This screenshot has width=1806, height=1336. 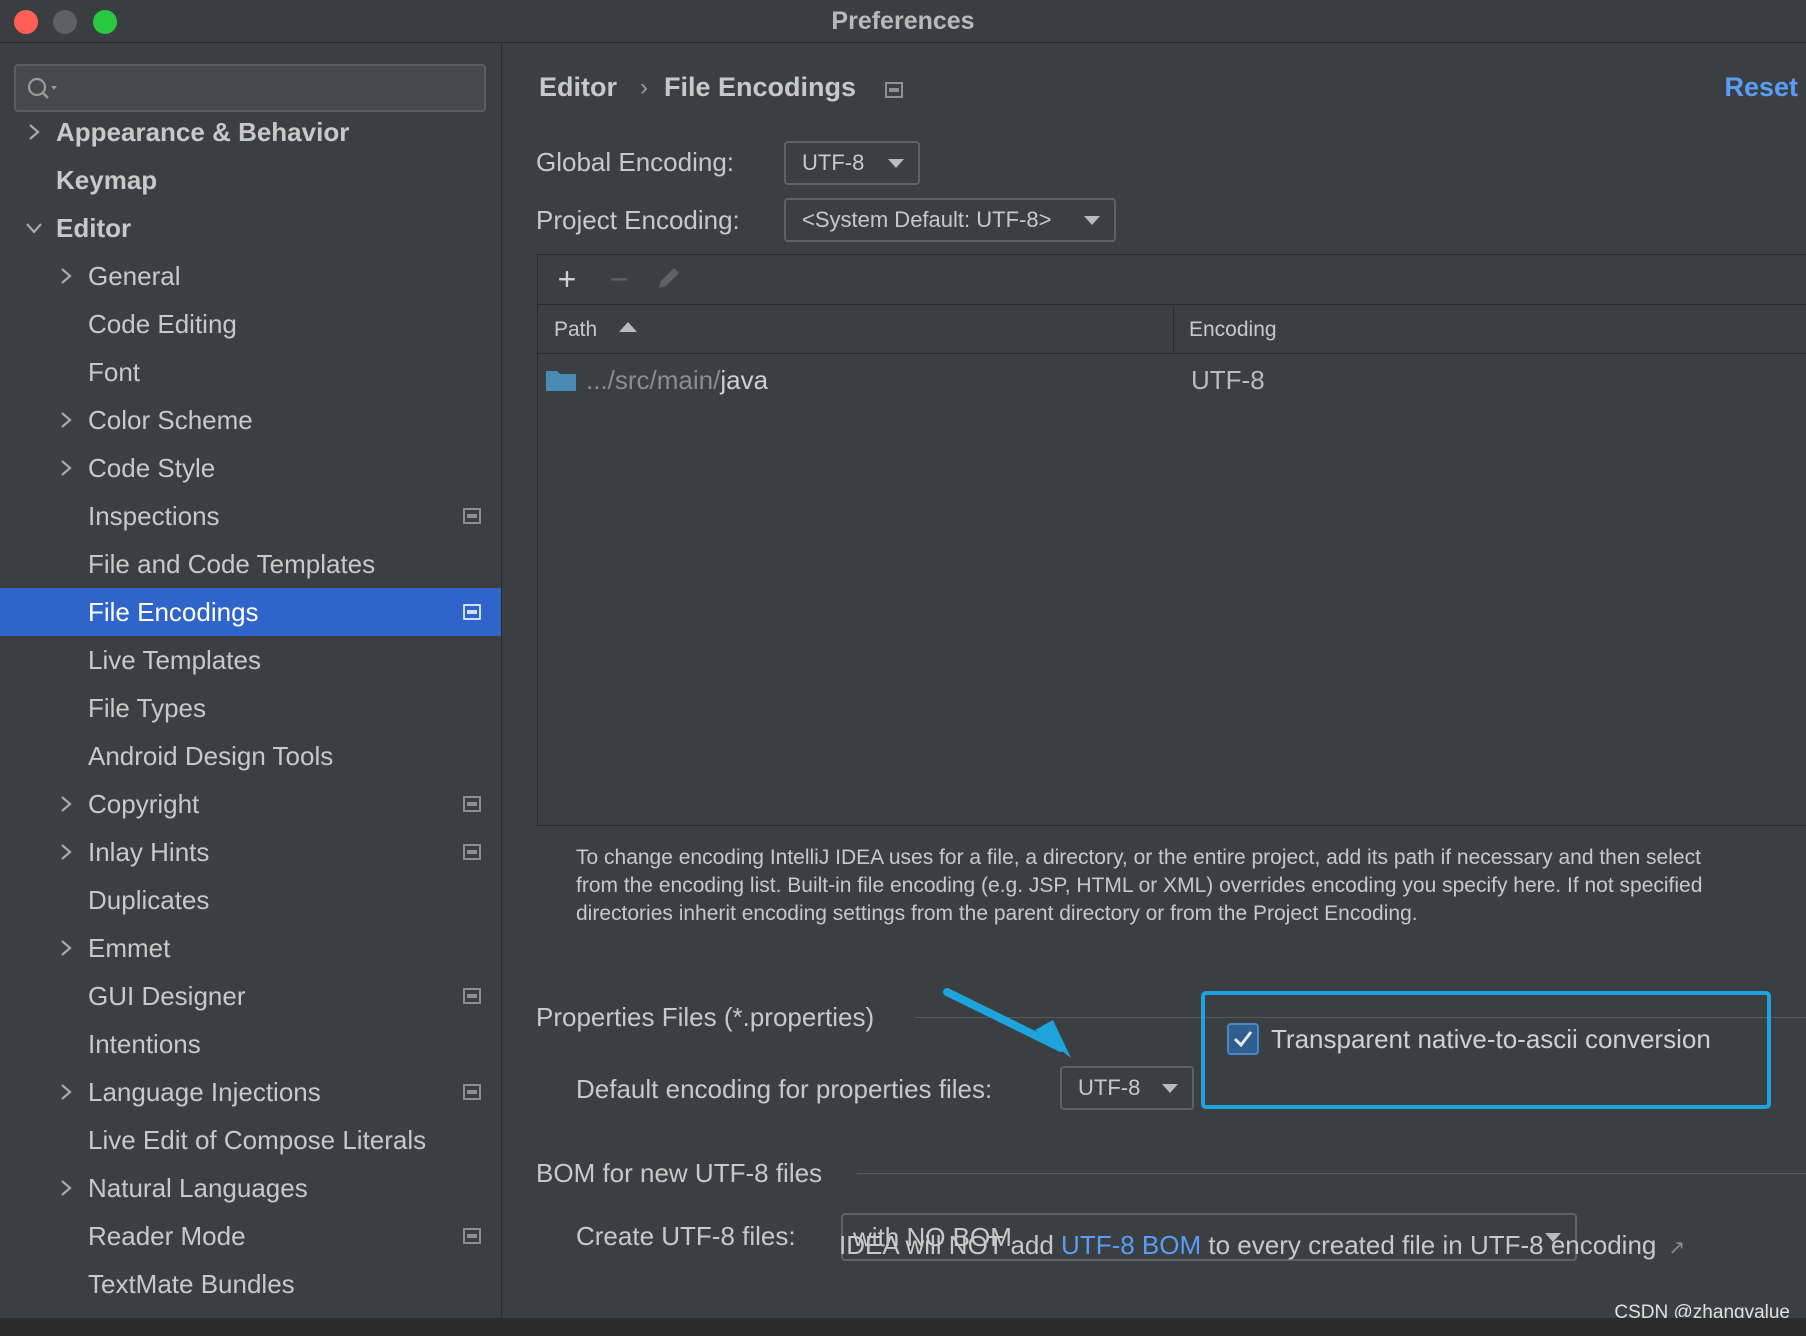 What do you see at coordinates (578, 87) in the screenshot?
I see `breadcrumb-editor: Editor` at bounding box center [578, 87].